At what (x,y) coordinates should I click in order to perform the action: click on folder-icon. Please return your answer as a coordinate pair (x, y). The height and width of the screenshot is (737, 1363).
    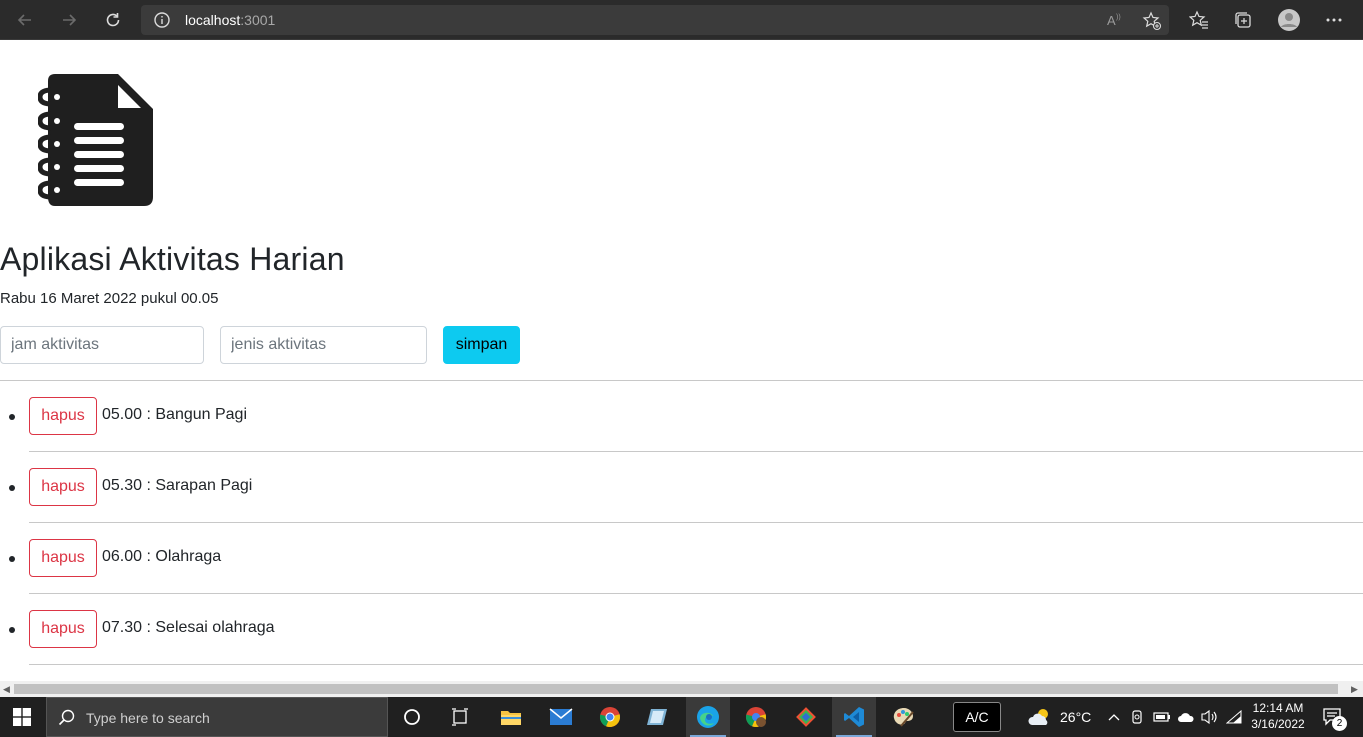
    Looking at the image, I should click on (511, 718).